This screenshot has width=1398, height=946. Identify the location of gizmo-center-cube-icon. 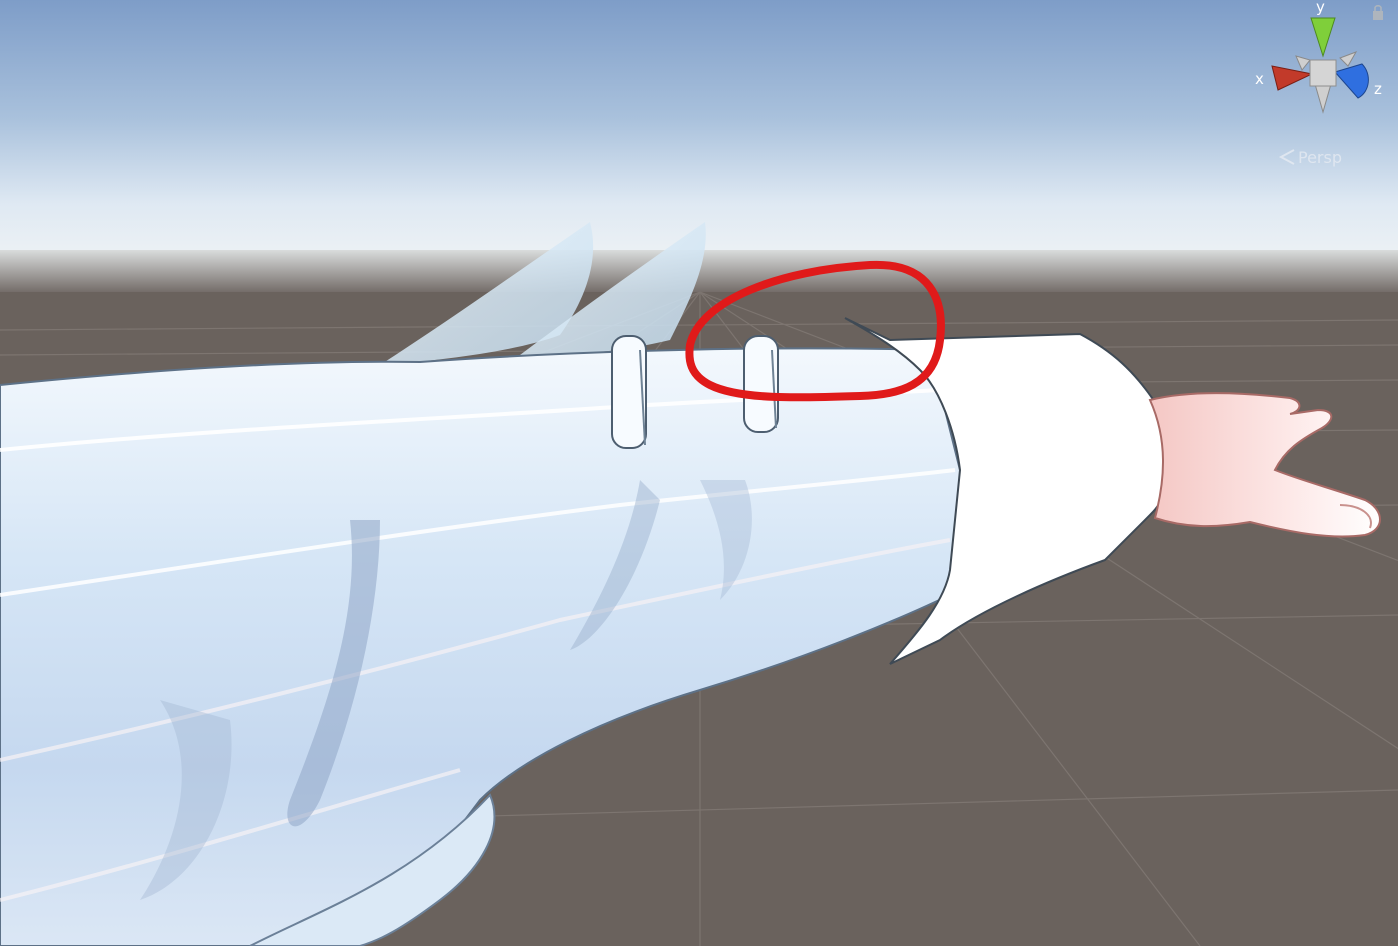
(1323, 73).